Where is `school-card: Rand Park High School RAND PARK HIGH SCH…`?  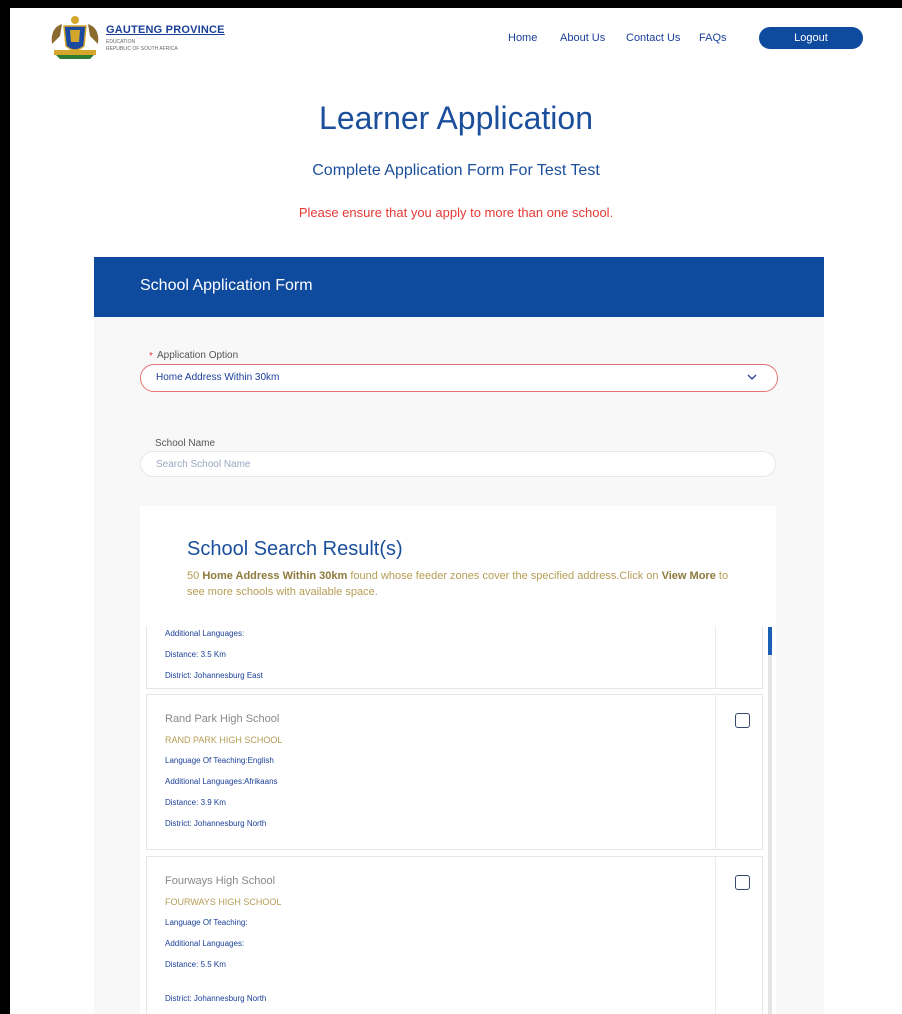 school-card: Rand Park High School RAND PARK HIGH SCH… is located at coordinates (454, 772).